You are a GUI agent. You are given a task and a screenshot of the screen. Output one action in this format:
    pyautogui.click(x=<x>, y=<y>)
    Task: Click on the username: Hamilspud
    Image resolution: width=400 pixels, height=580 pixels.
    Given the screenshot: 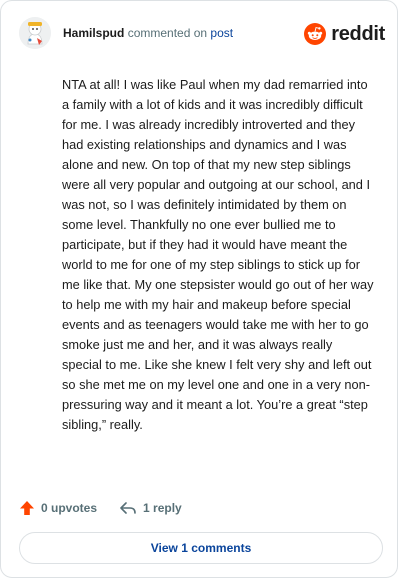 What is the action you would take?
    pyautogui.click(x=93, y=33)
    